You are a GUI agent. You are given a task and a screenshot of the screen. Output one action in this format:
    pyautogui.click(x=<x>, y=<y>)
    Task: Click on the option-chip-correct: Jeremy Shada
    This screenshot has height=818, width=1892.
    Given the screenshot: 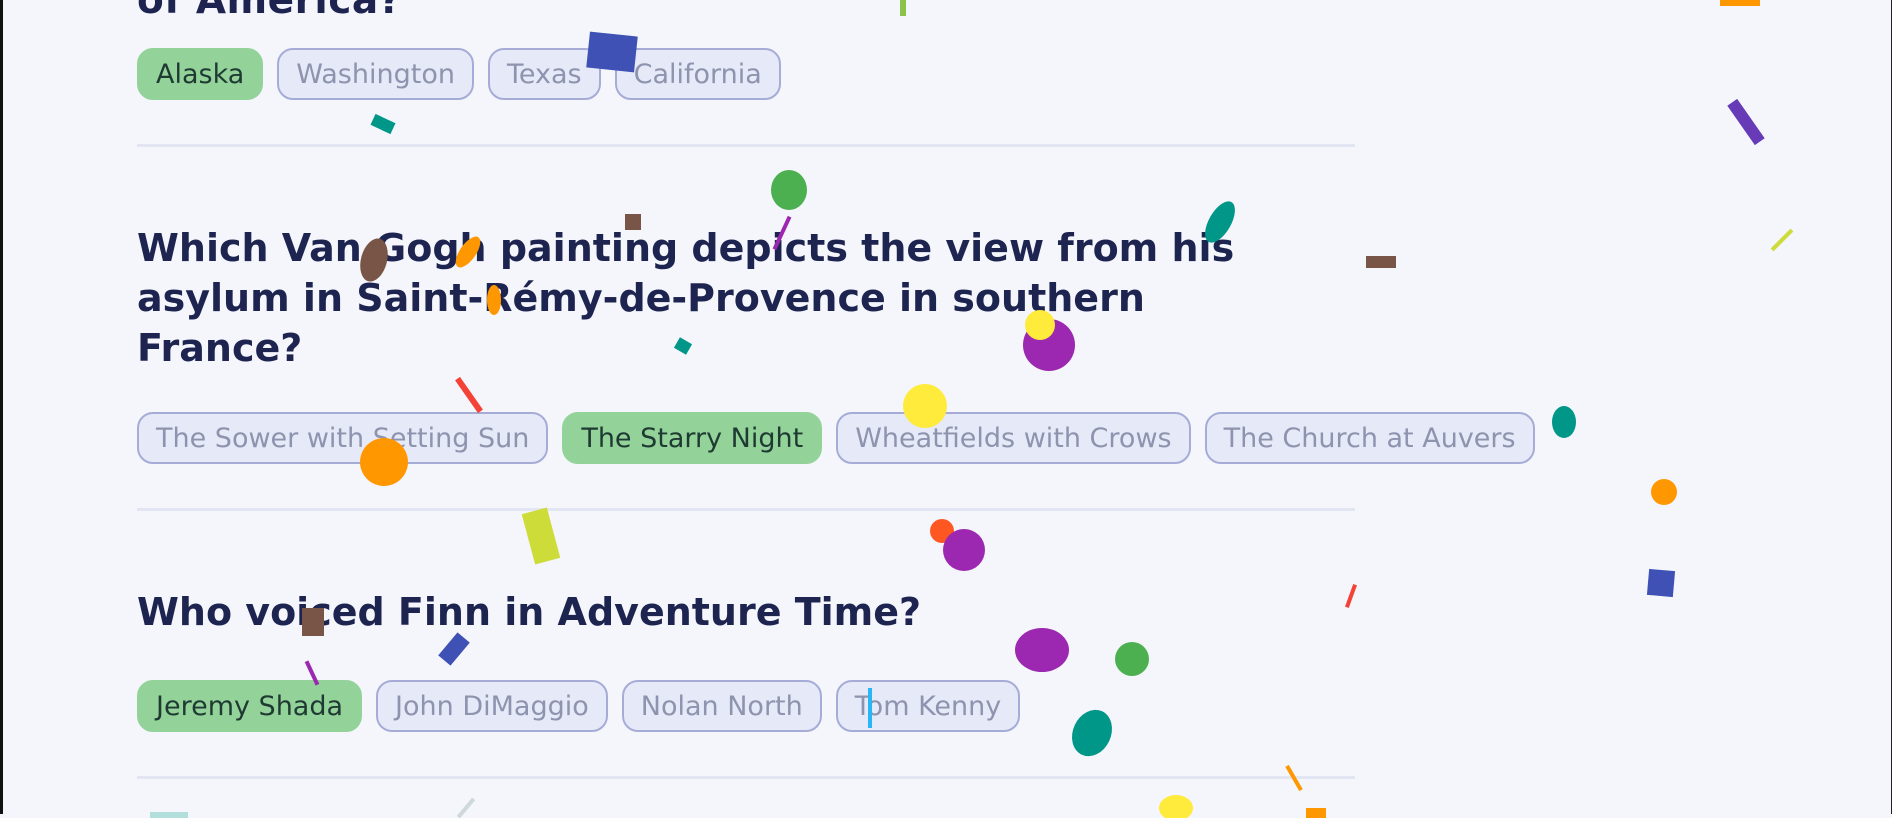 What is the action you would take?
    pyautogui.click(x=250, y=706)
    